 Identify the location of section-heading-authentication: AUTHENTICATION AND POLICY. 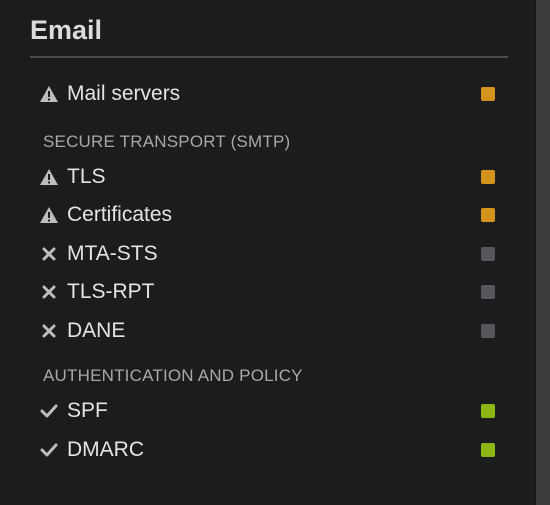
(173, 375).